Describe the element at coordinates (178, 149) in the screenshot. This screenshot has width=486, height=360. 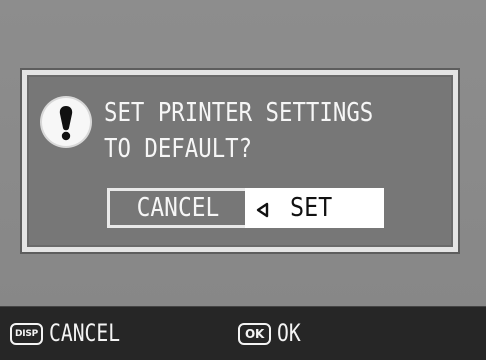
I see `dialog-message-line-2: TO DEFAULT?` at that location.